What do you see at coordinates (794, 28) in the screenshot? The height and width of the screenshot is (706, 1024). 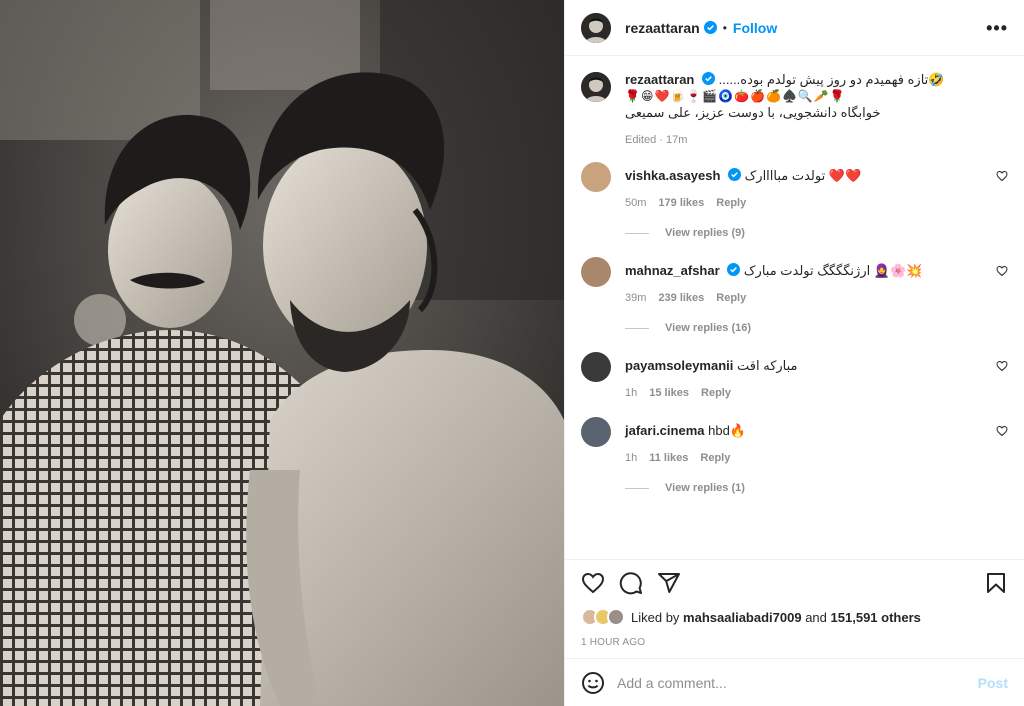 I see `post-header: rezaattaran • Follow •••` at bounding box center [794, 28].